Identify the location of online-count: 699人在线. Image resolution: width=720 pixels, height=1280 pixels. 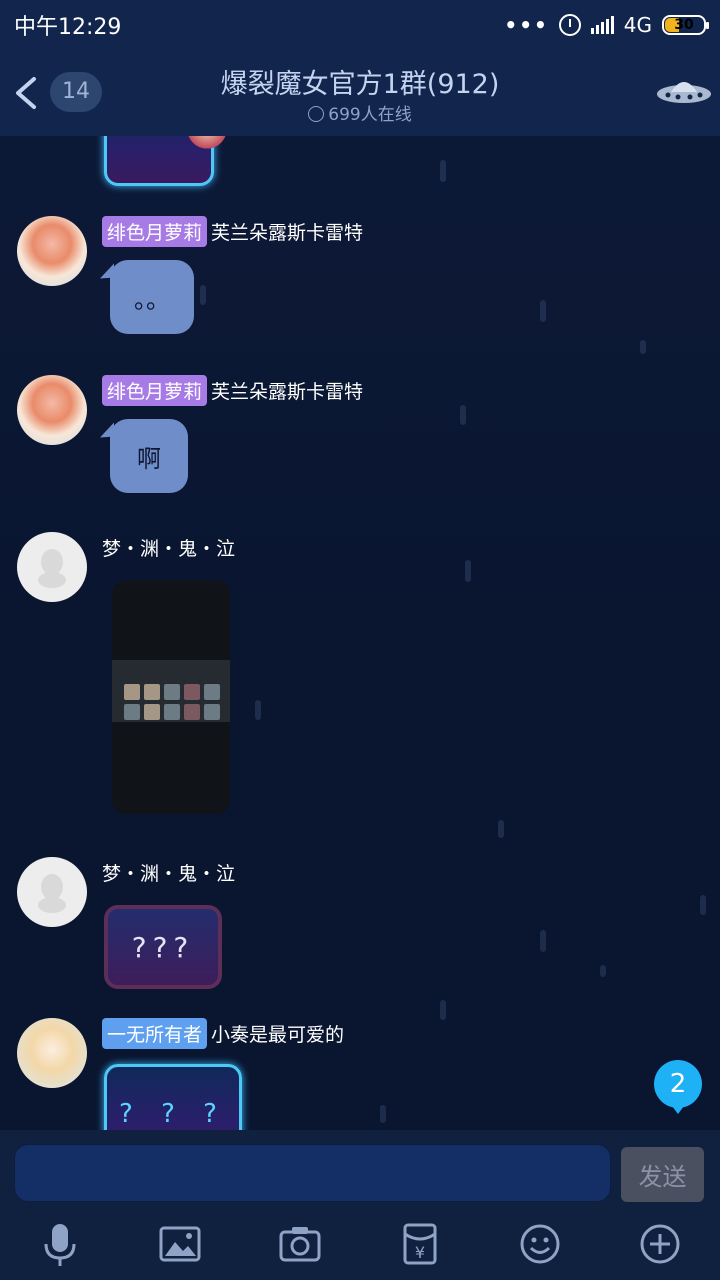
(360, 112).